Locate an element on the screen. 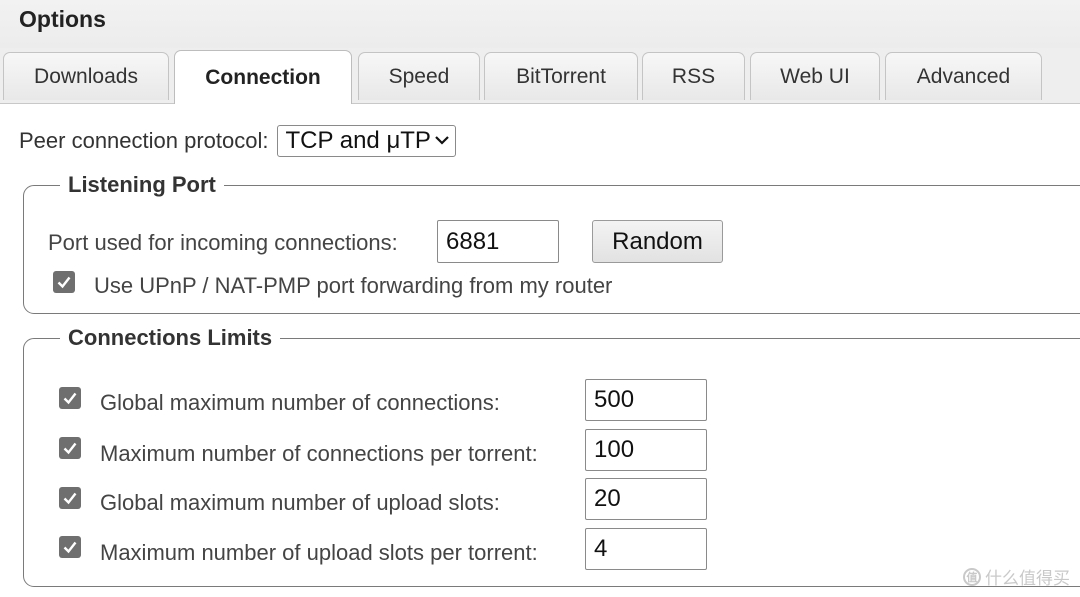 The image size is (1080, 597). global-max-connections-value: 500 is located at coordinates (614, 399).